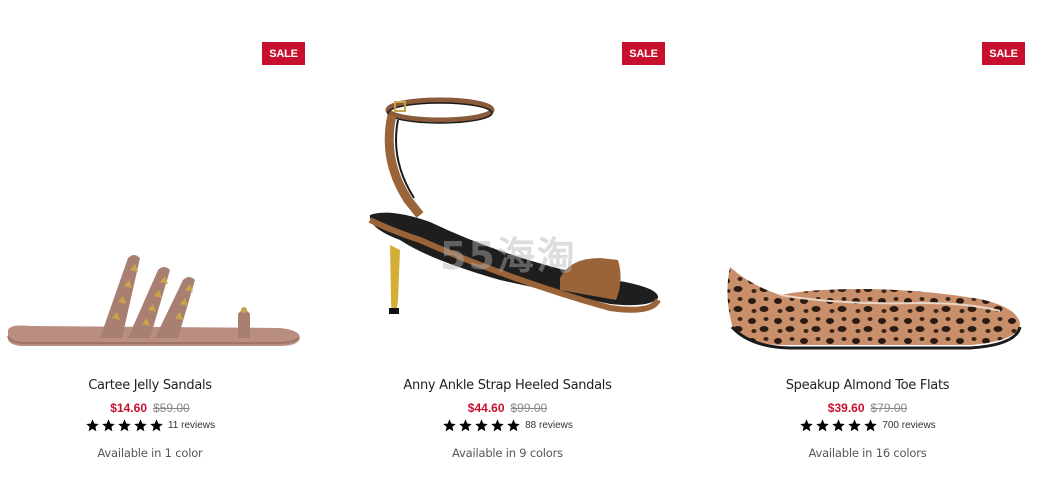  Describe the element at coordinates (507, 453) in the screenshot. I see `color-availability: Available in 9 colors` at that location.